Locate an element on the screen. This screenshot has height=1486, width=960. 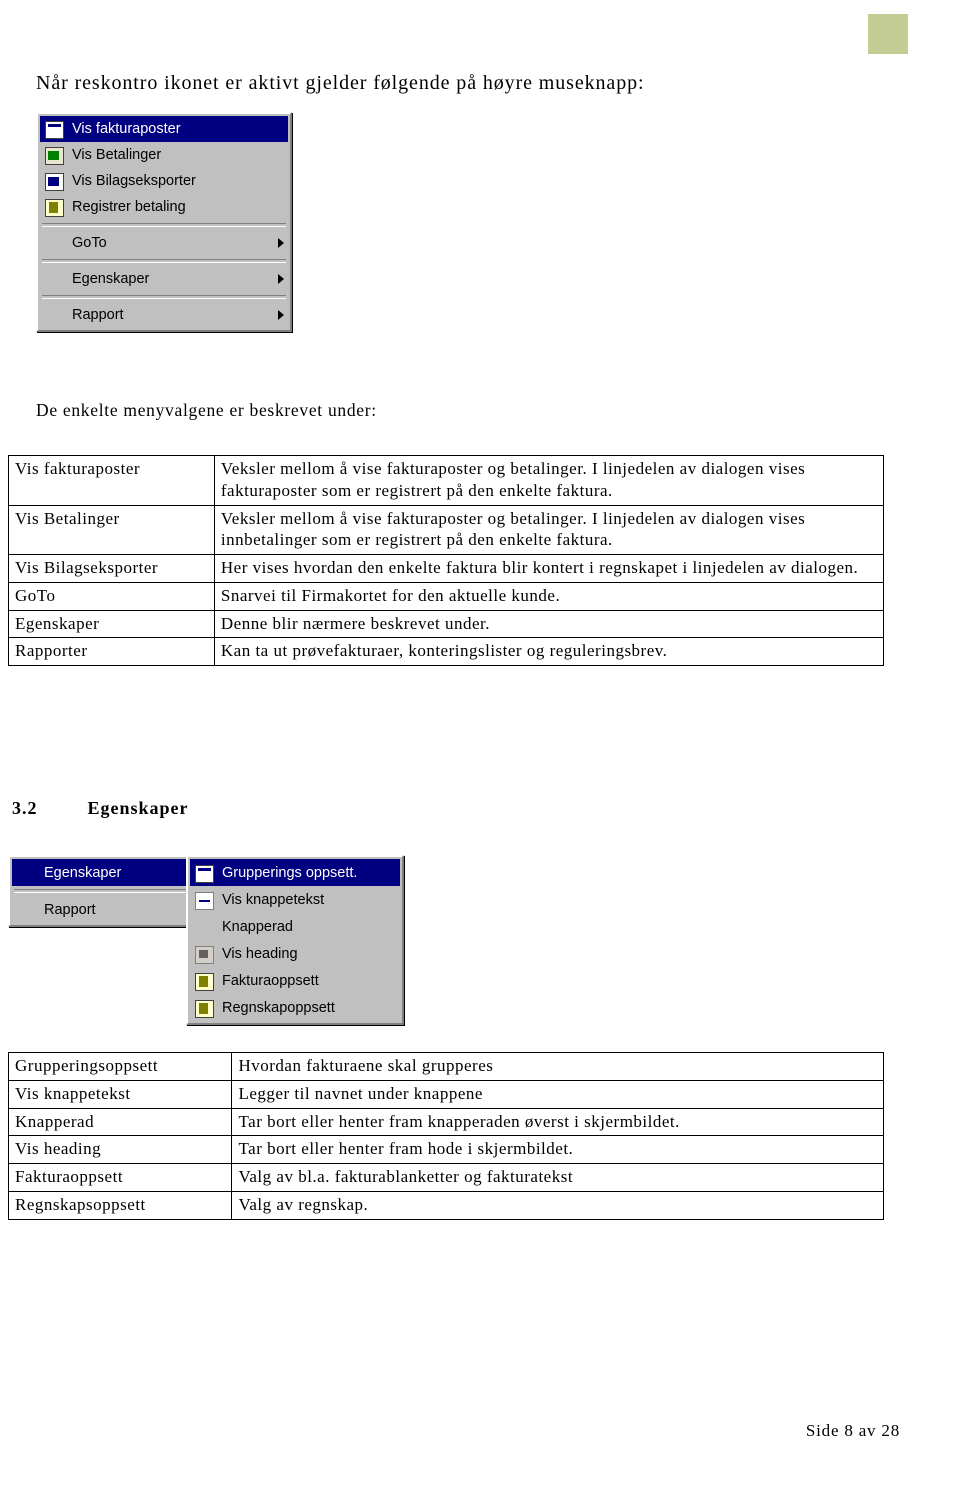
term-cell: Vis fakturaposter is located at coordinates (111, 480).